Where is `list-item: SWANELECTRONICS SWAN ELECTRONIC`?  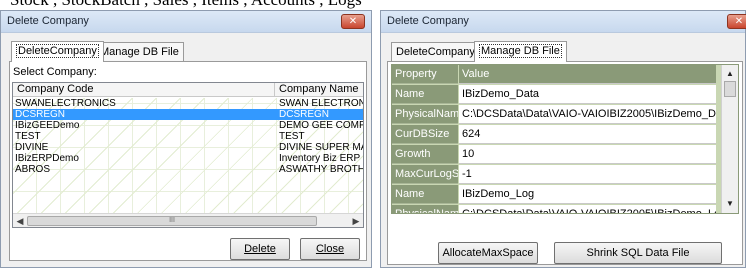
list-item: SWANELECTRONICS SWAN ELECTRONIC is located at coordinates (188, 103).